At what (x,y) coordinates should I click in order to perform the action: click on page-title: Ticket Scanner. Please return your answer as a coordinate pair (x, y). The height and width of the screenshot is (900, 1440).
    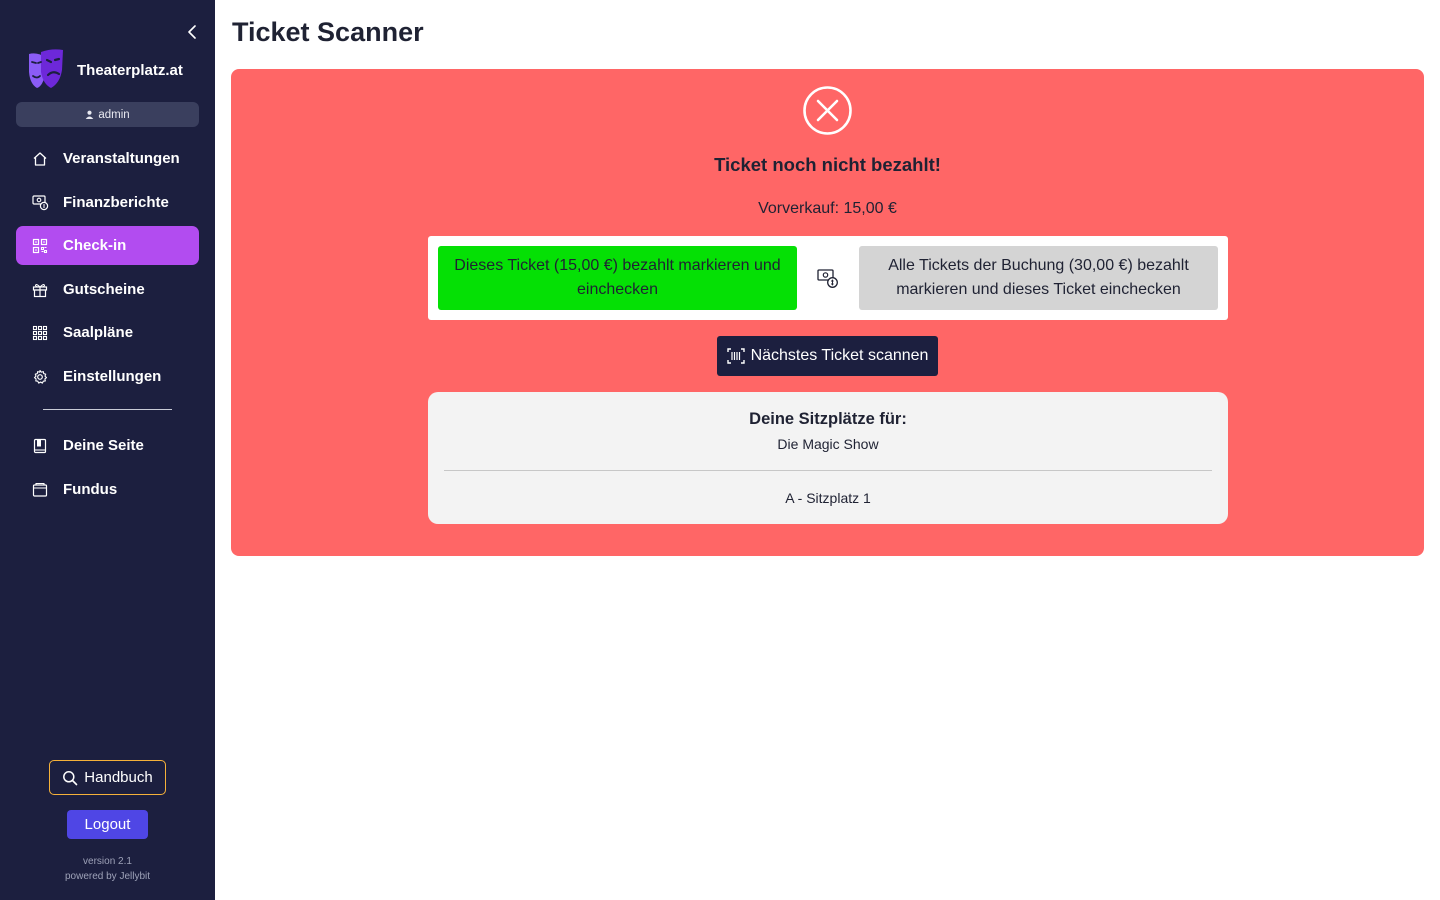
    Looking at the image, I should click on (328, 32).